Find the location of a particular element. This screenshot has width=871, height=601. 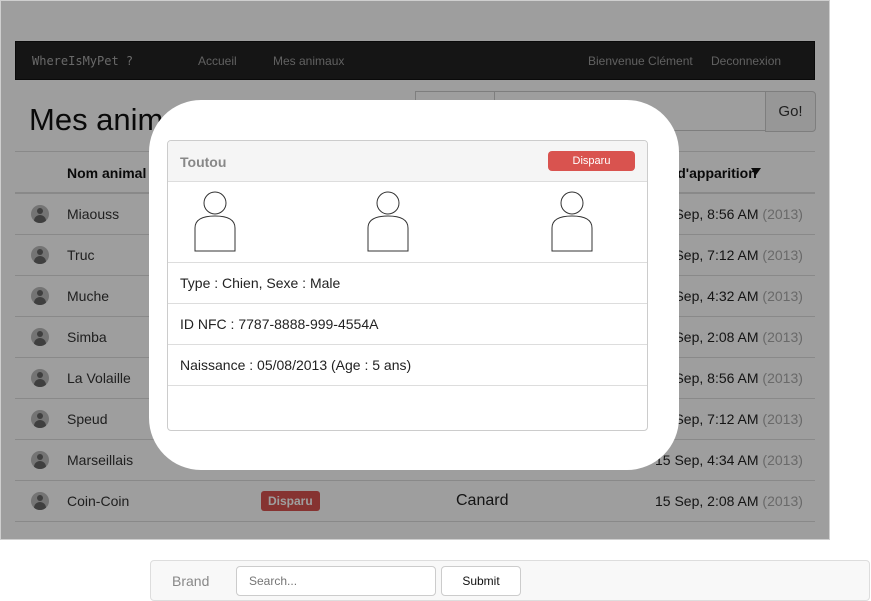

bottom-navbar: Brand Submit is located at coordinates (510, 580).